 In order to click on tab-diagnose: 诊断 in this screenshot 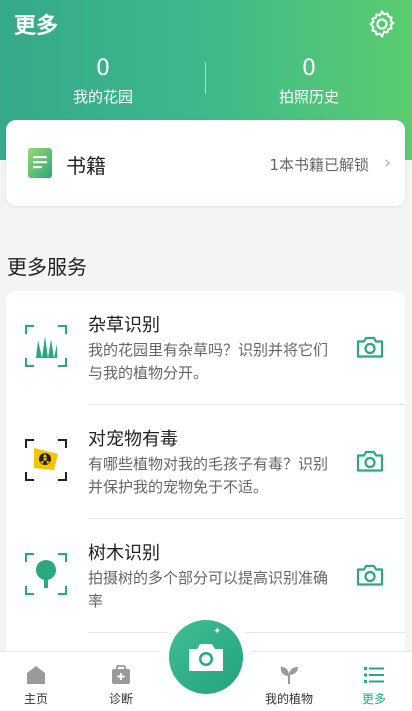, I will do `click(121, 681)`.